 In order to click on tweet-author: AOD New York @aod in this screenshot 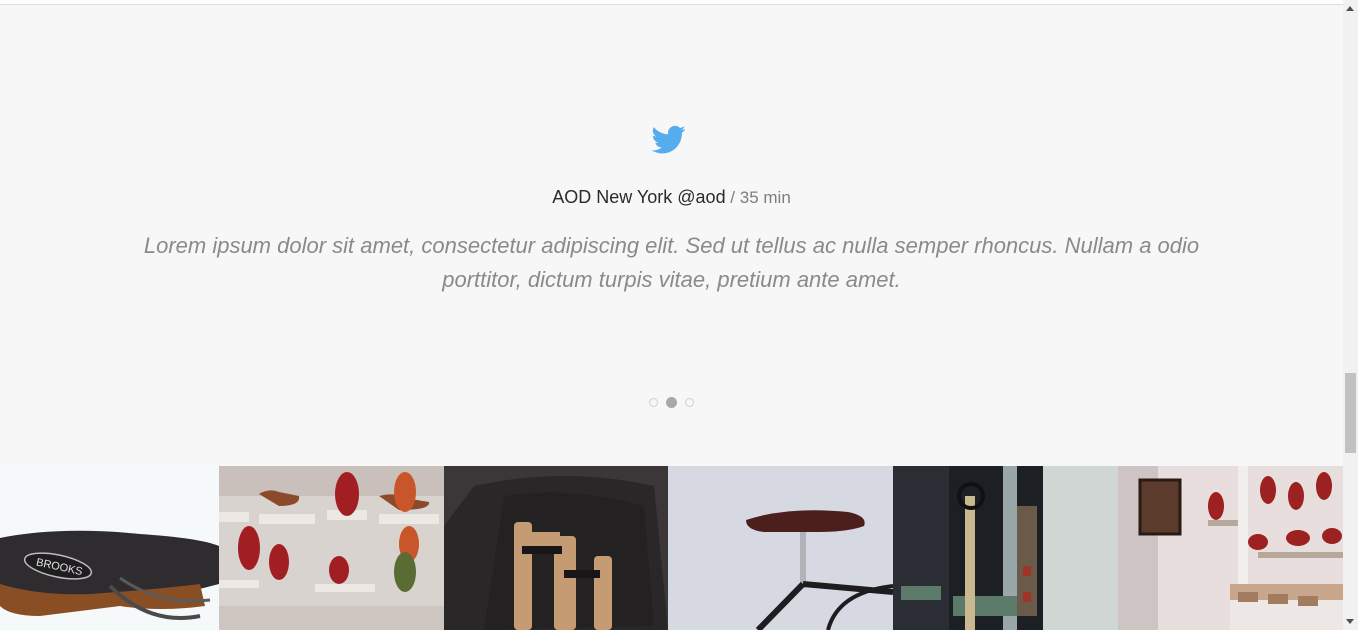, I will do `click(638, 197)`.